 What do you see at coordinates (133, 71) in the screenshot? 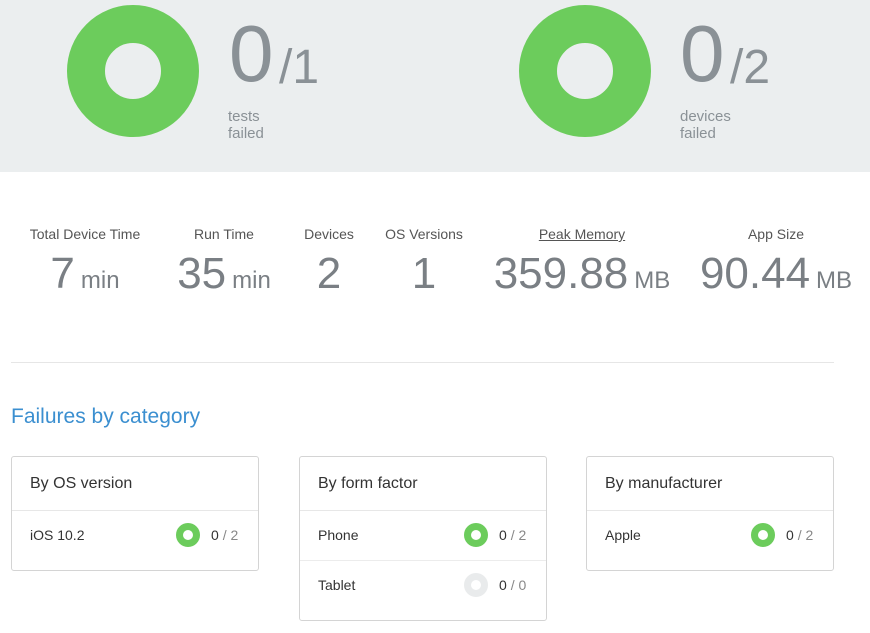
I see `tests-pass-ring-icon` at bounding box center [133, 71].